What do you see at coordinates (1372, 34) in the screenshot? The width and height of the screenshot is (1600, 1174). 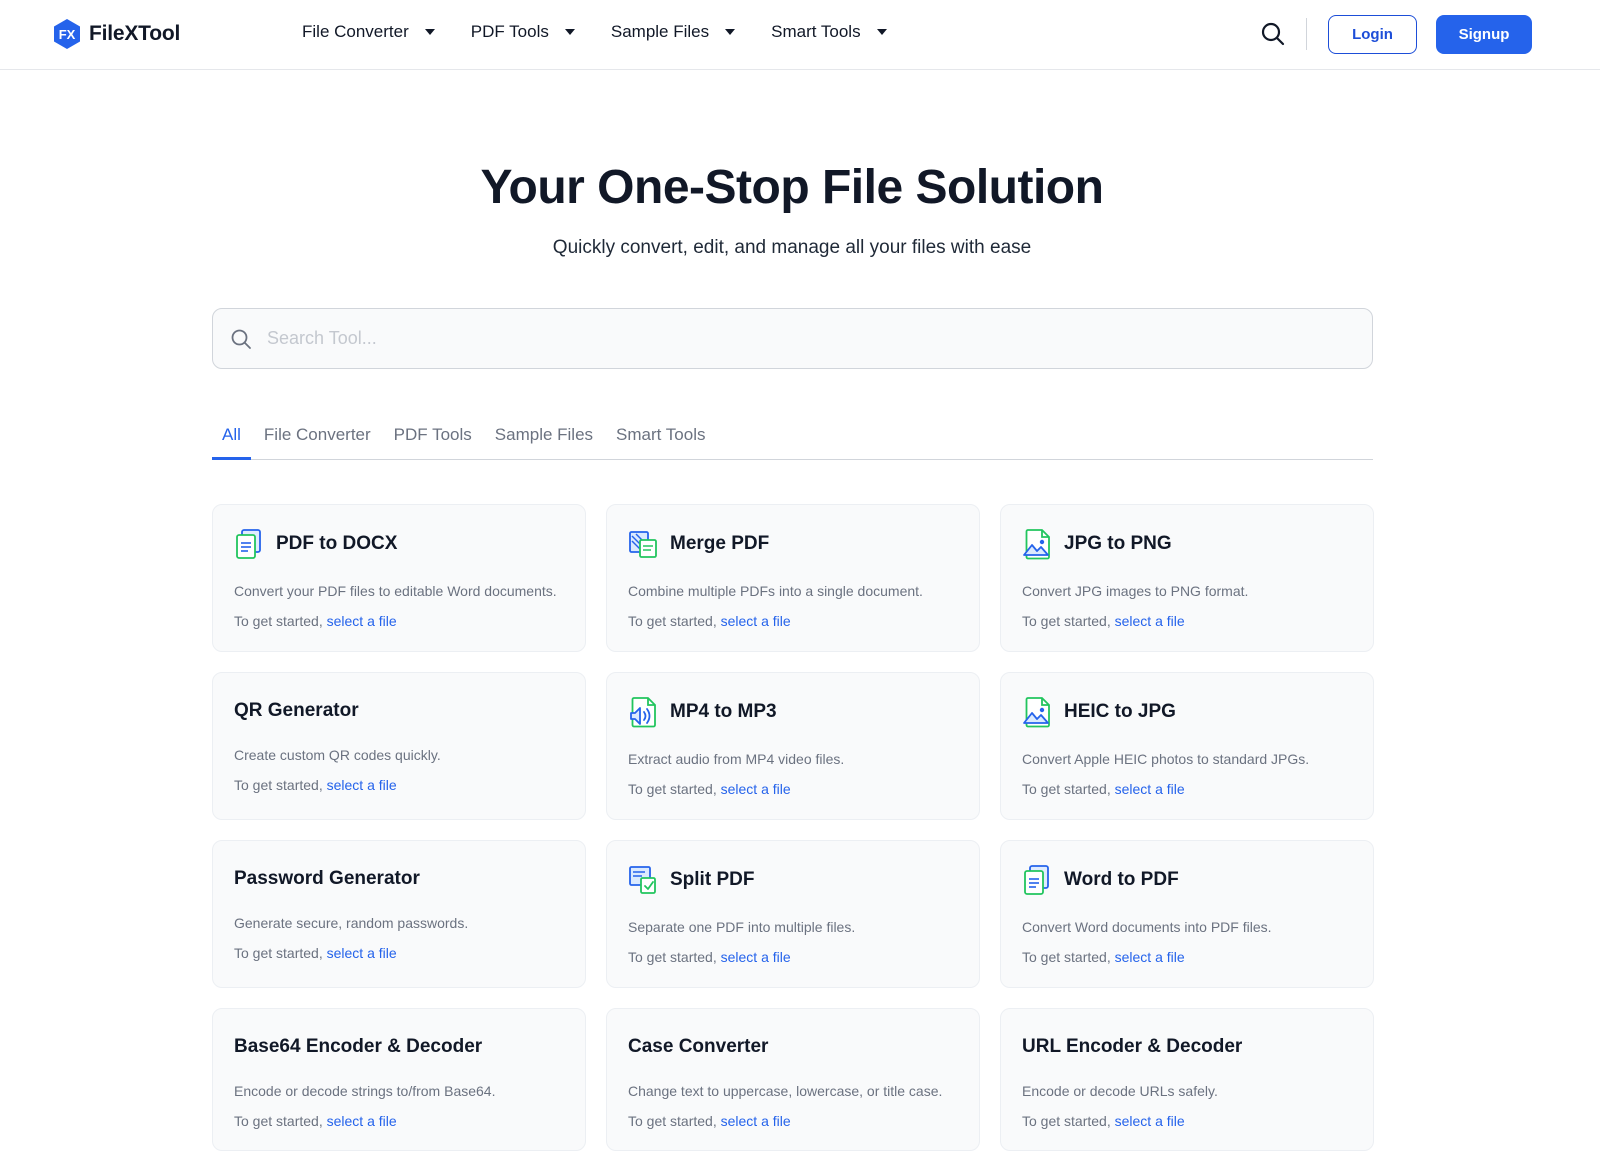 I see `login-button: Login` at bounding box center [1372, 34].